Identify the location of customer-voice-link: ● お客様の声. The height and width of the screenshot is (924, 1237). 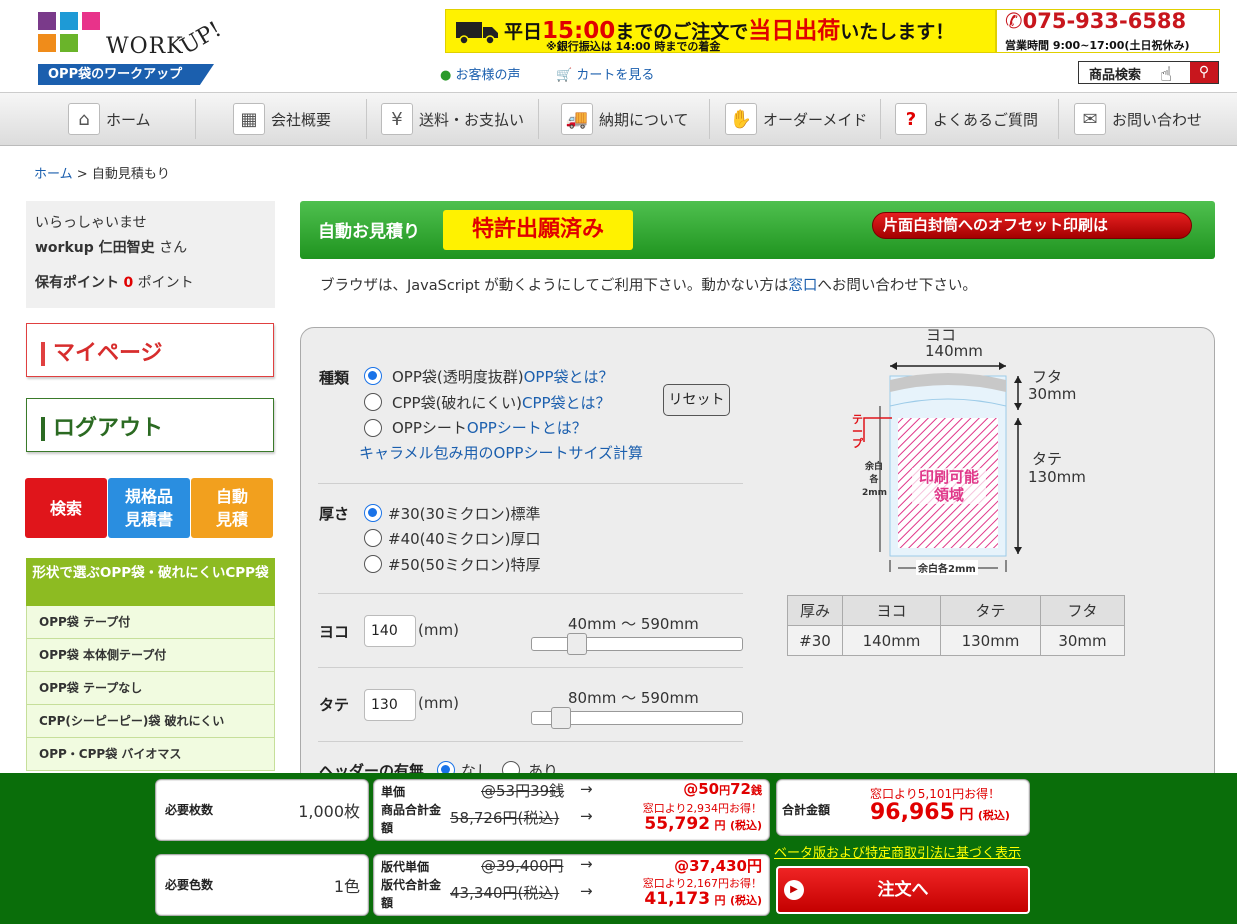
(480, 73).